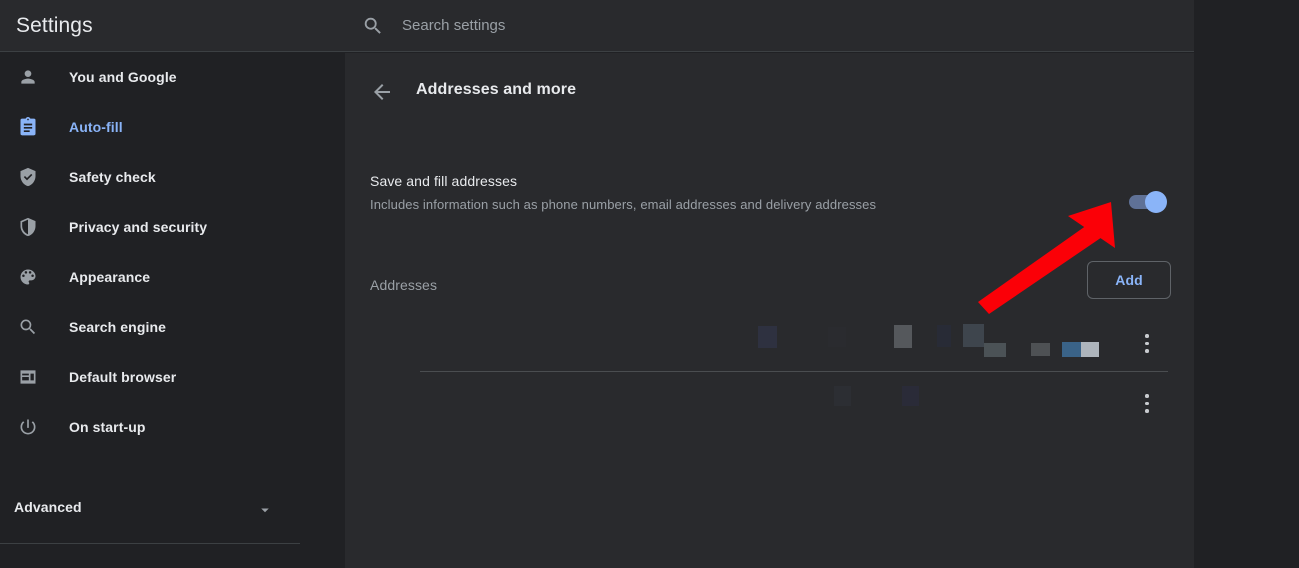 Image resolution: width=1299 pixels, height=568 pixels. I want to click on addresses-section-label: Addresses, so click(404, 285).